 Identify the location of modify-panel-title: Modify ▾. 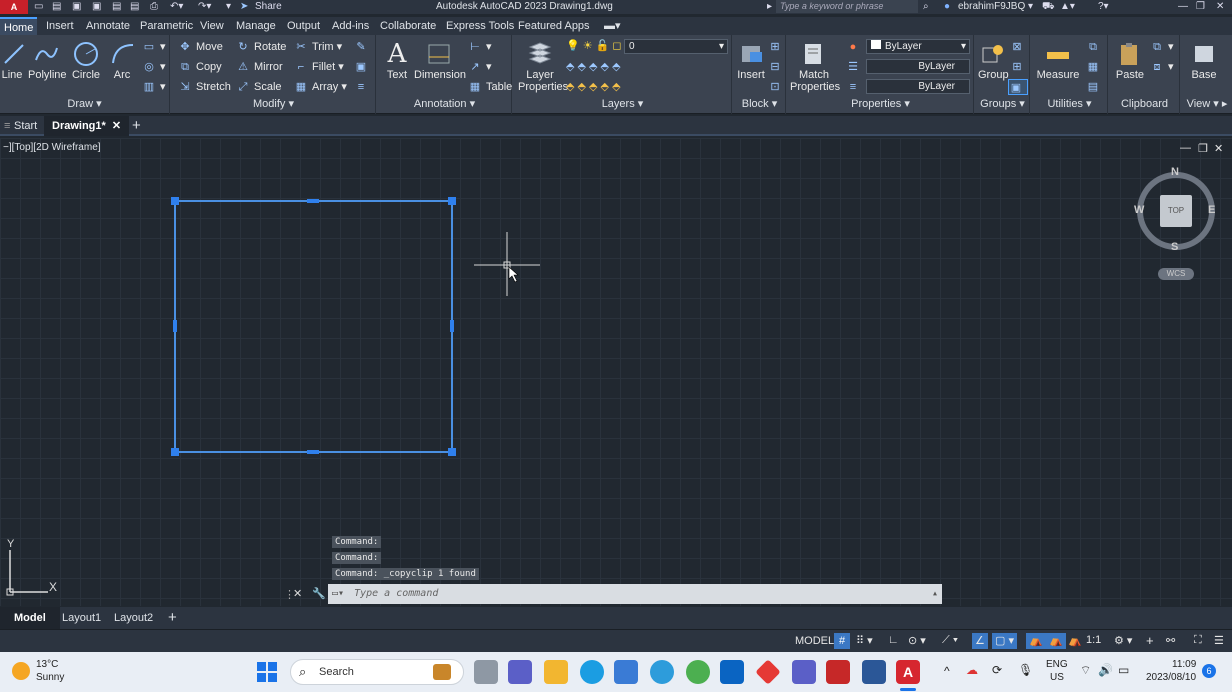
(273, 103).